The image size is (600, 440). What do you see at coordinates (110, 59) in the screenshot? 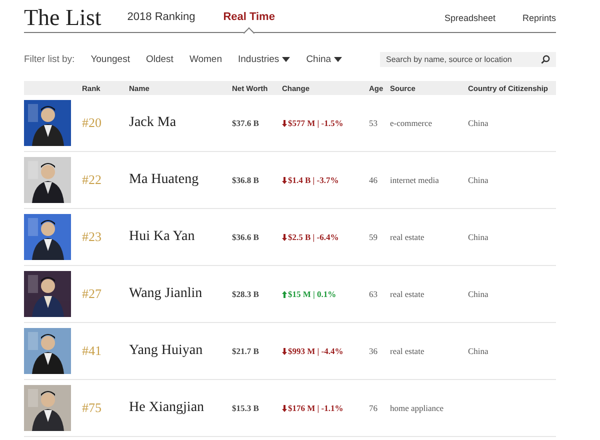
I see `filter-option: Youngest` at bounding box center [110, 59].